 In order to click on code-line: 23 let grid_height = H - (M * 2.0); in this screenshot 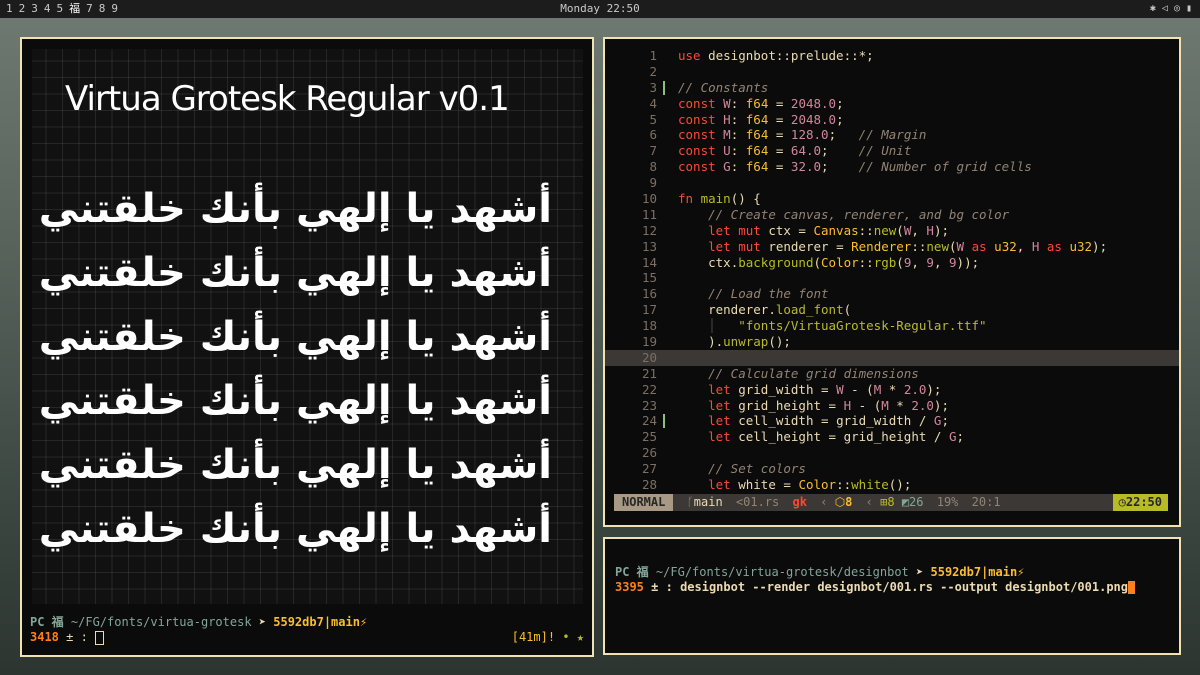, I will do `click(892, 406)`.